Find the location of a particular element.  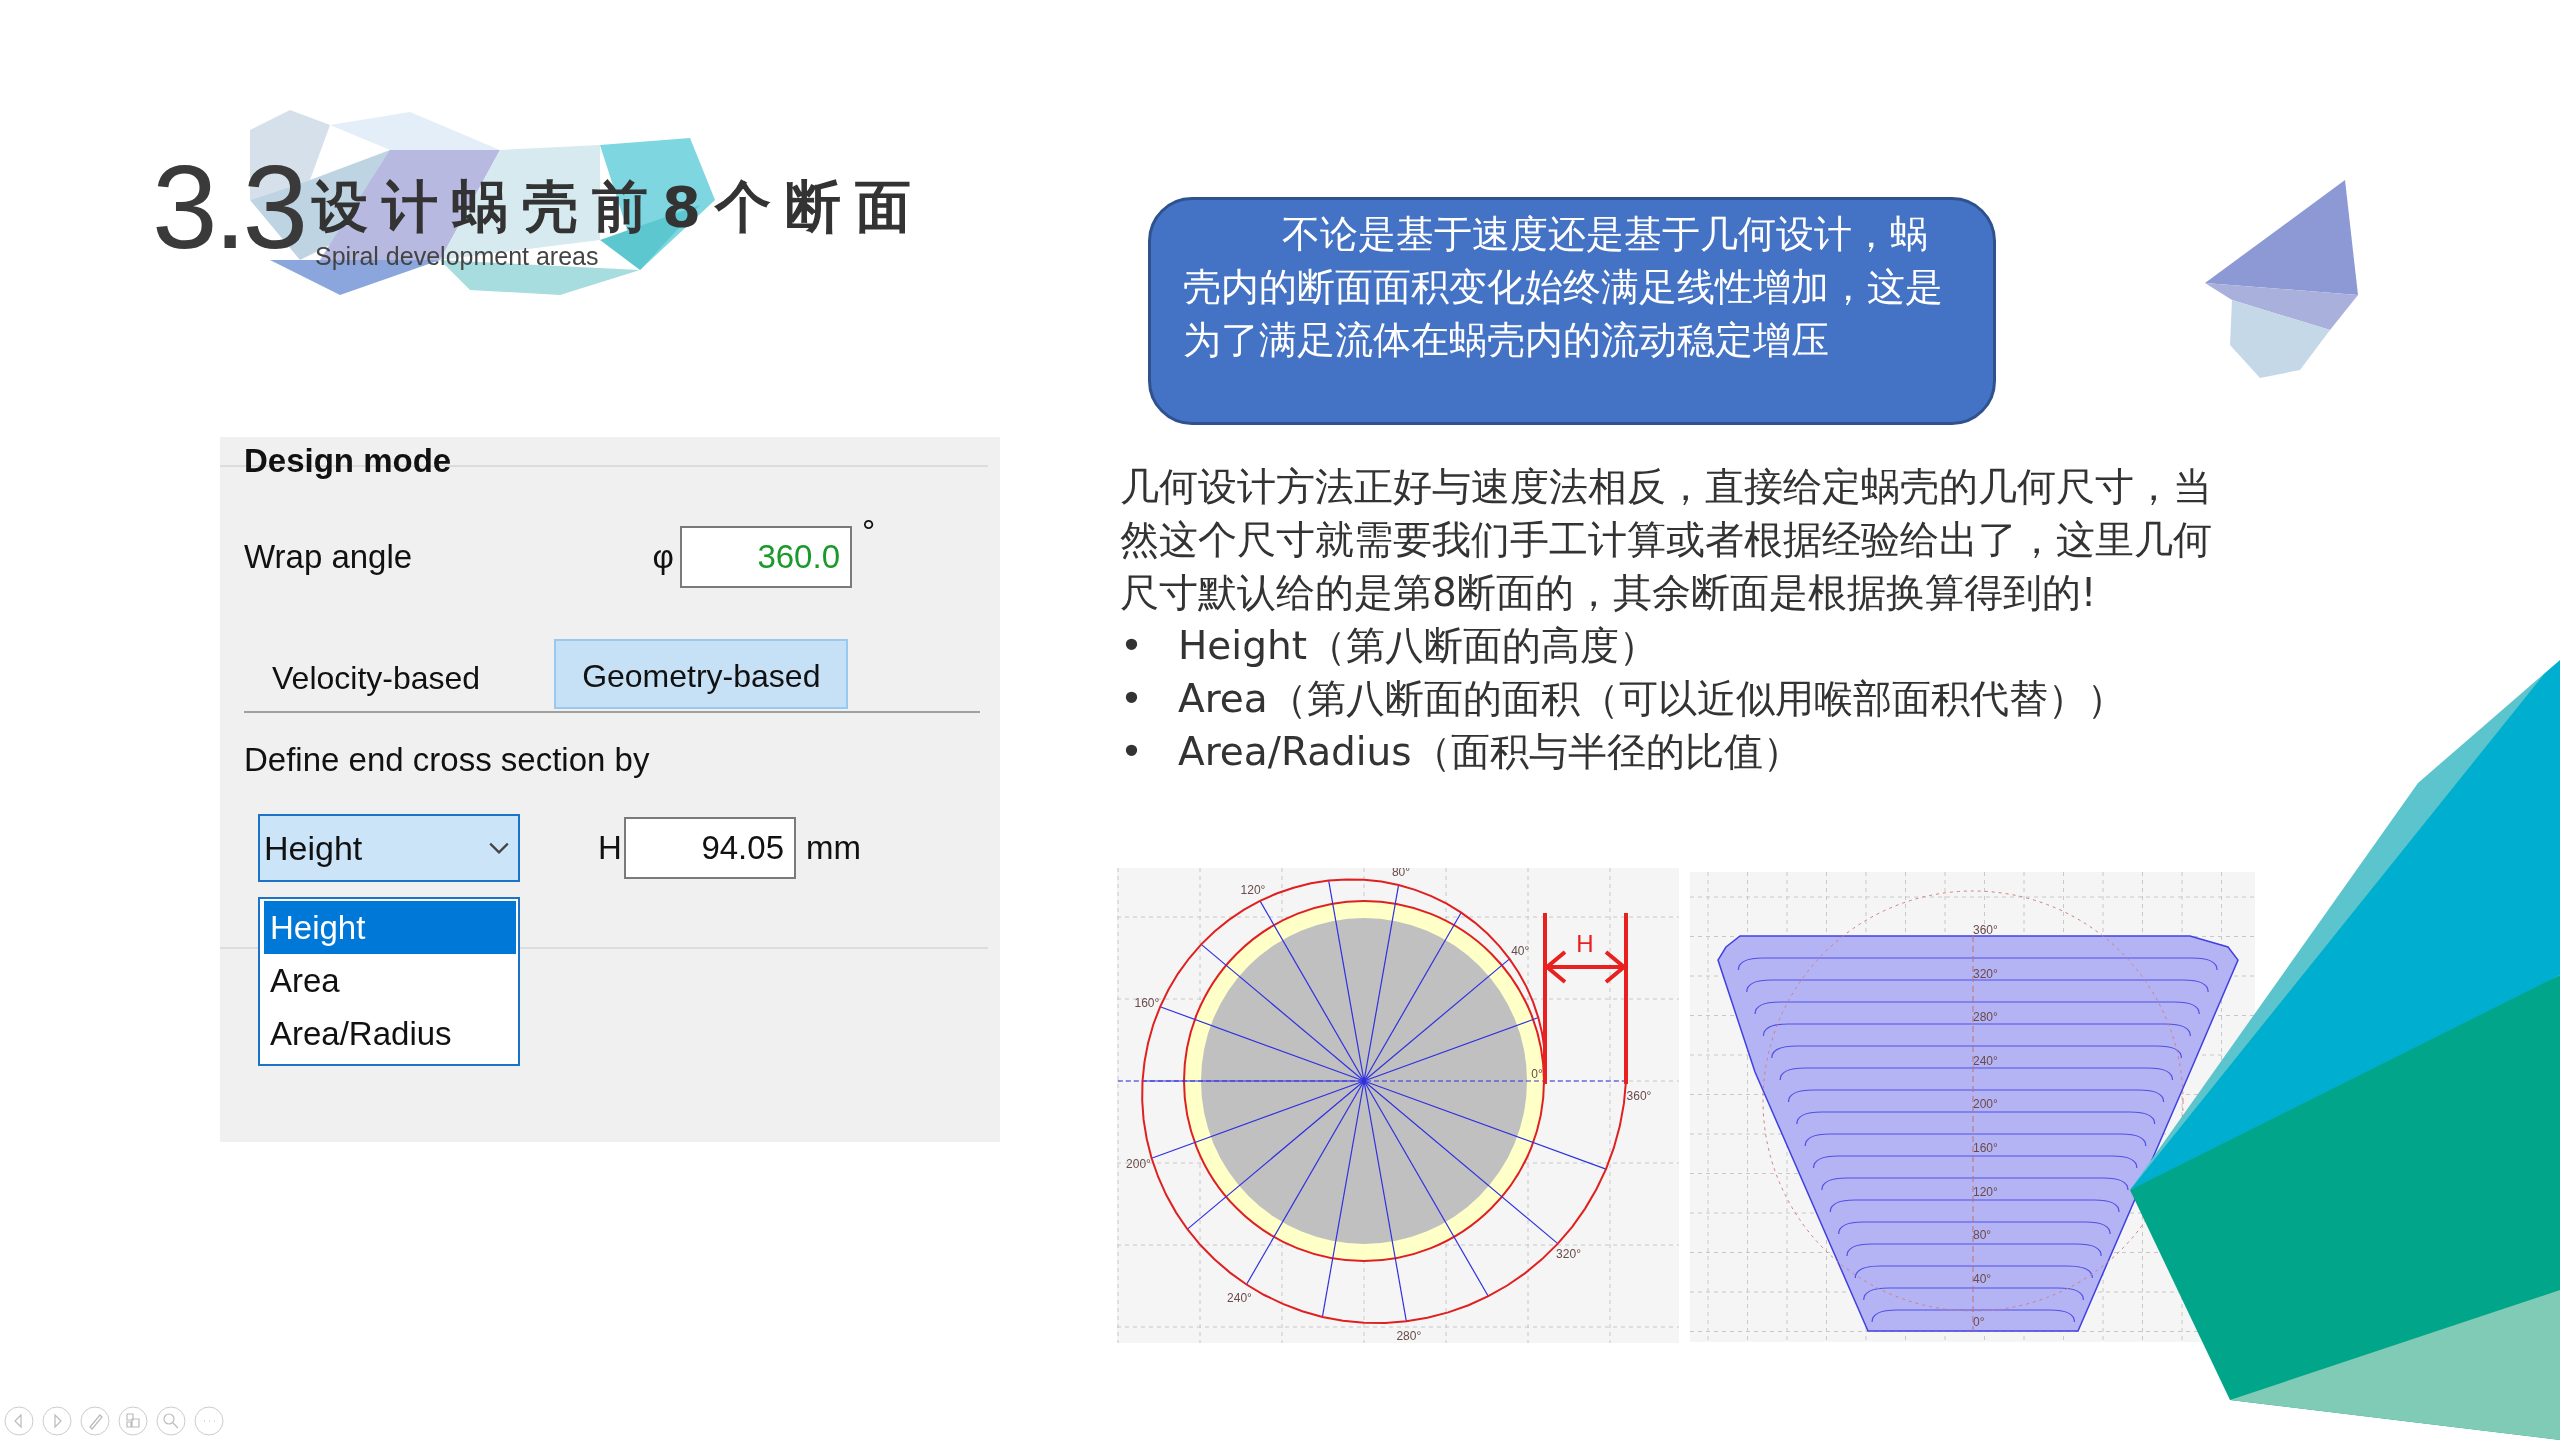

pen-icon is located at coordinates (95, 1421).